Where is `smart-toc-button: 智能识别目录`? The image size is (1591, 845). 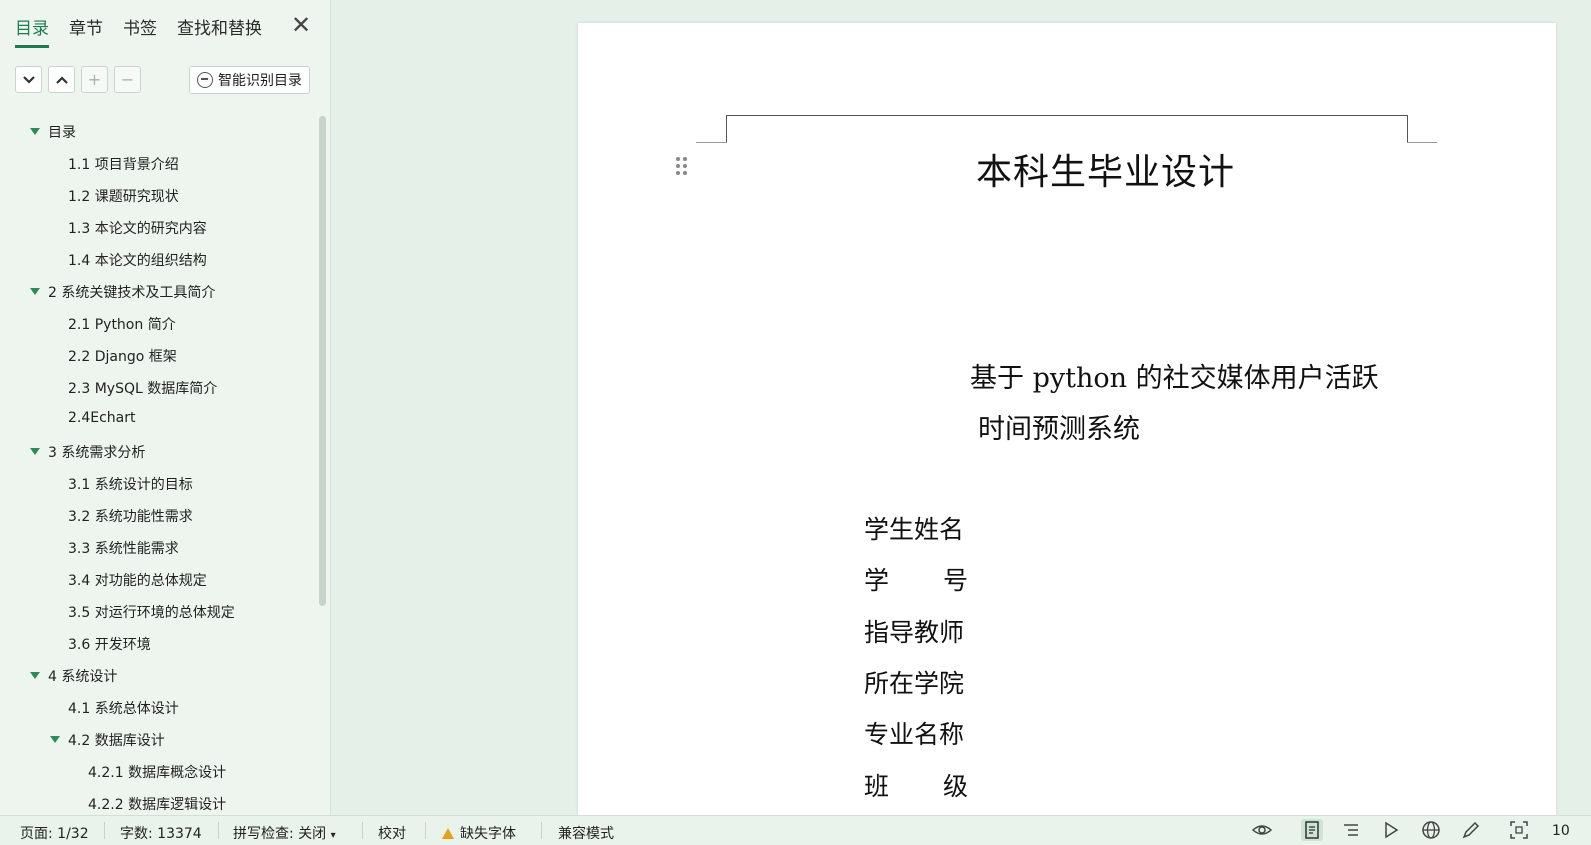 smart-toc-button: 智能识别目录 is located at coordinates (249, 80).